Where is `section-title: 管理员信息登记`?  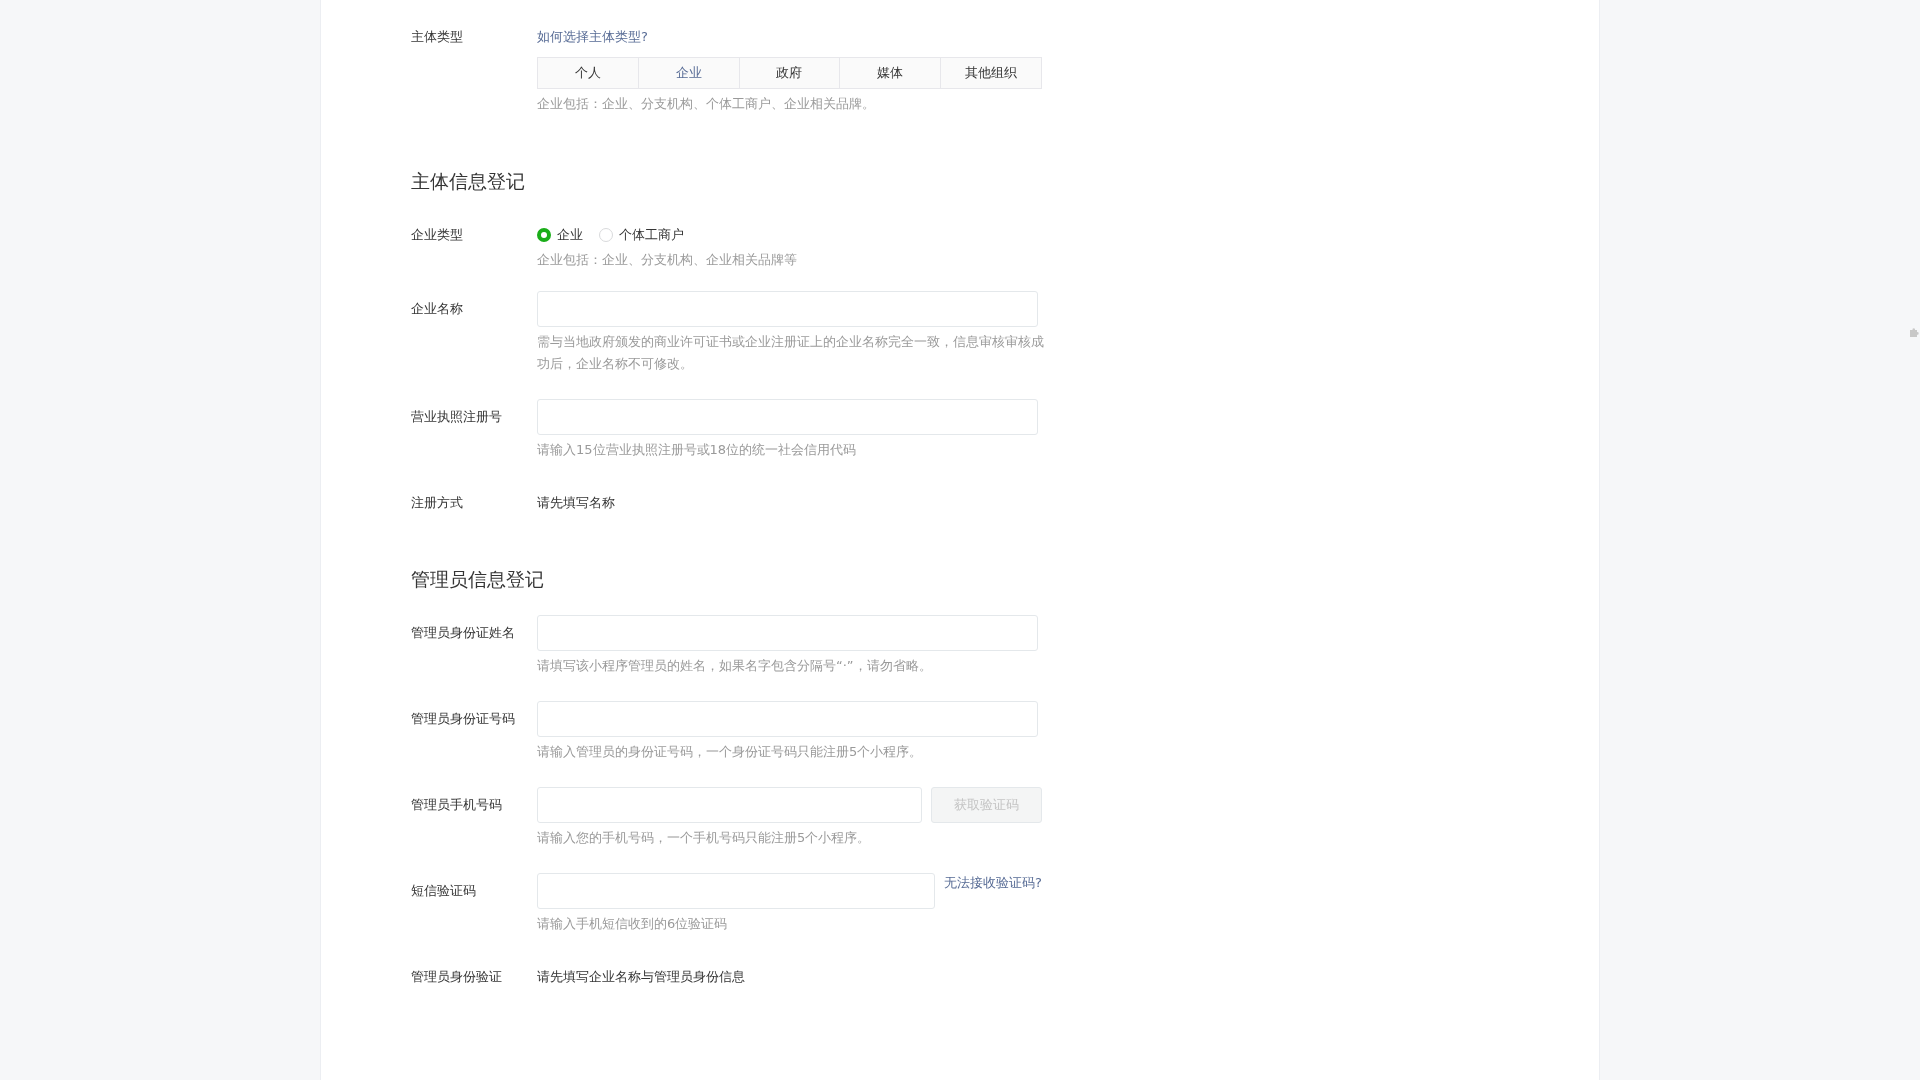 section-title: 管理员信息登记 is located at coordinates (478, 579).